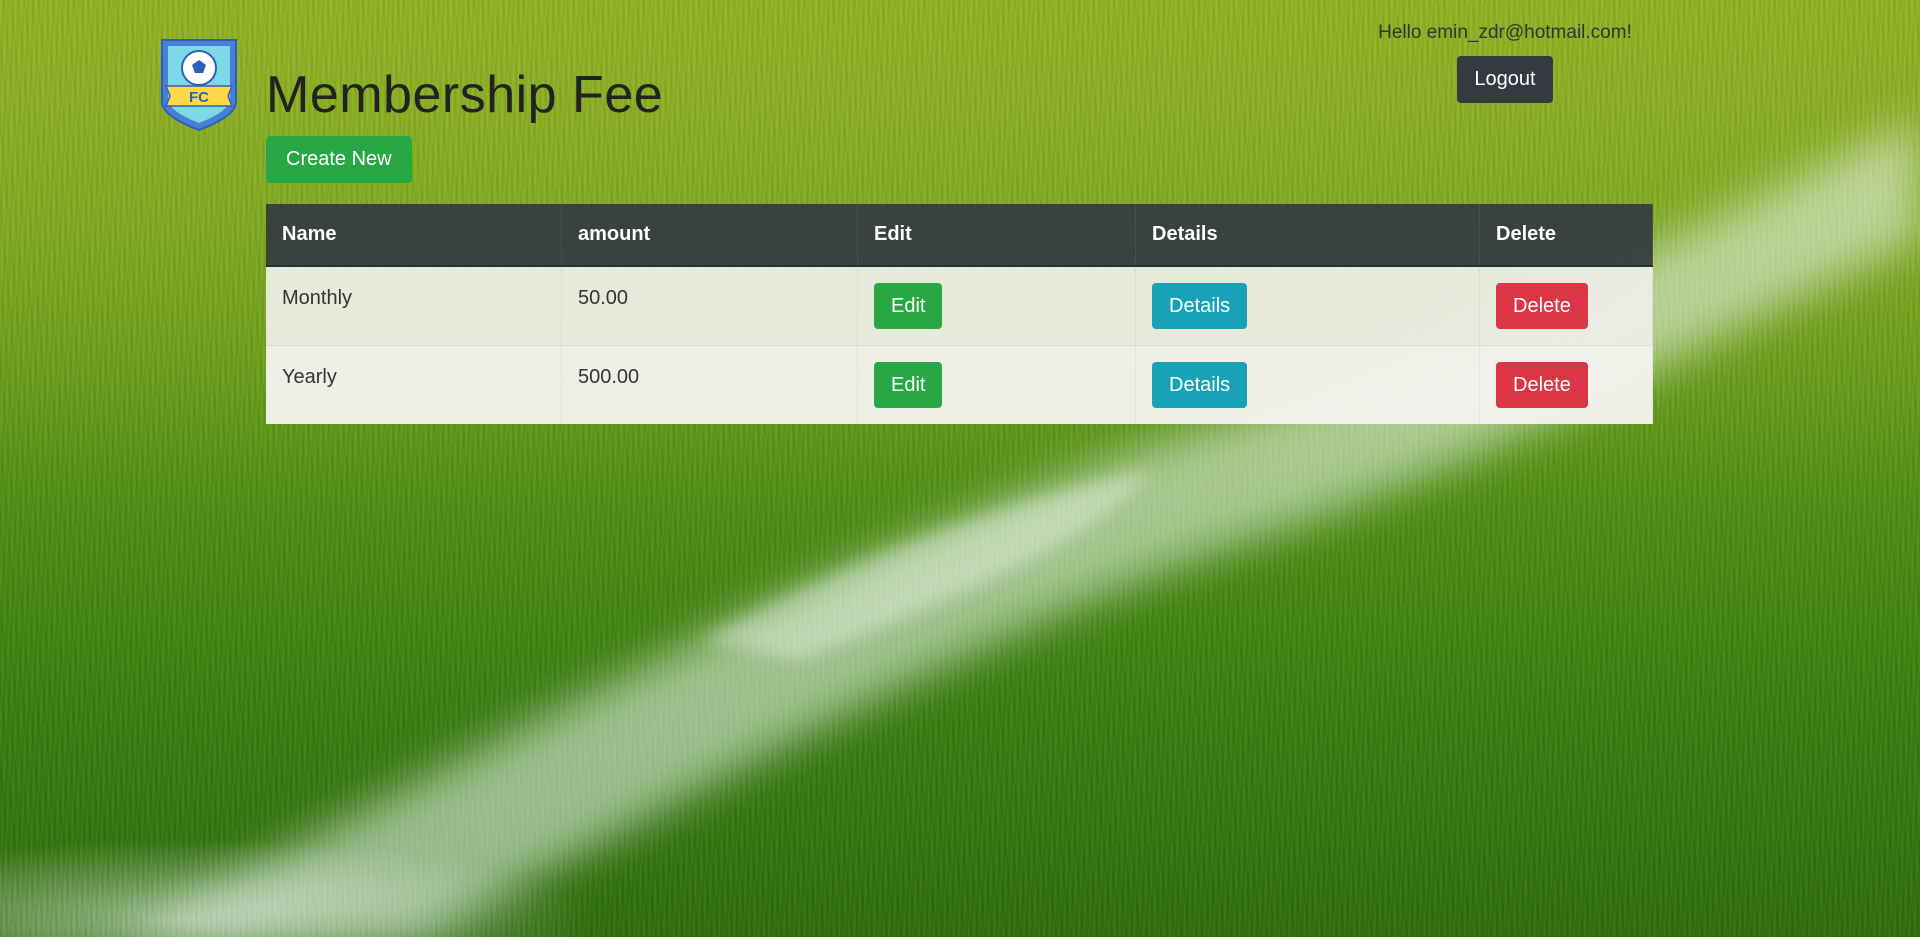  What do you see at coordinates (199, 97) in the screenshot?
I see `logo-text: FC` at bounding box center [199, 97].